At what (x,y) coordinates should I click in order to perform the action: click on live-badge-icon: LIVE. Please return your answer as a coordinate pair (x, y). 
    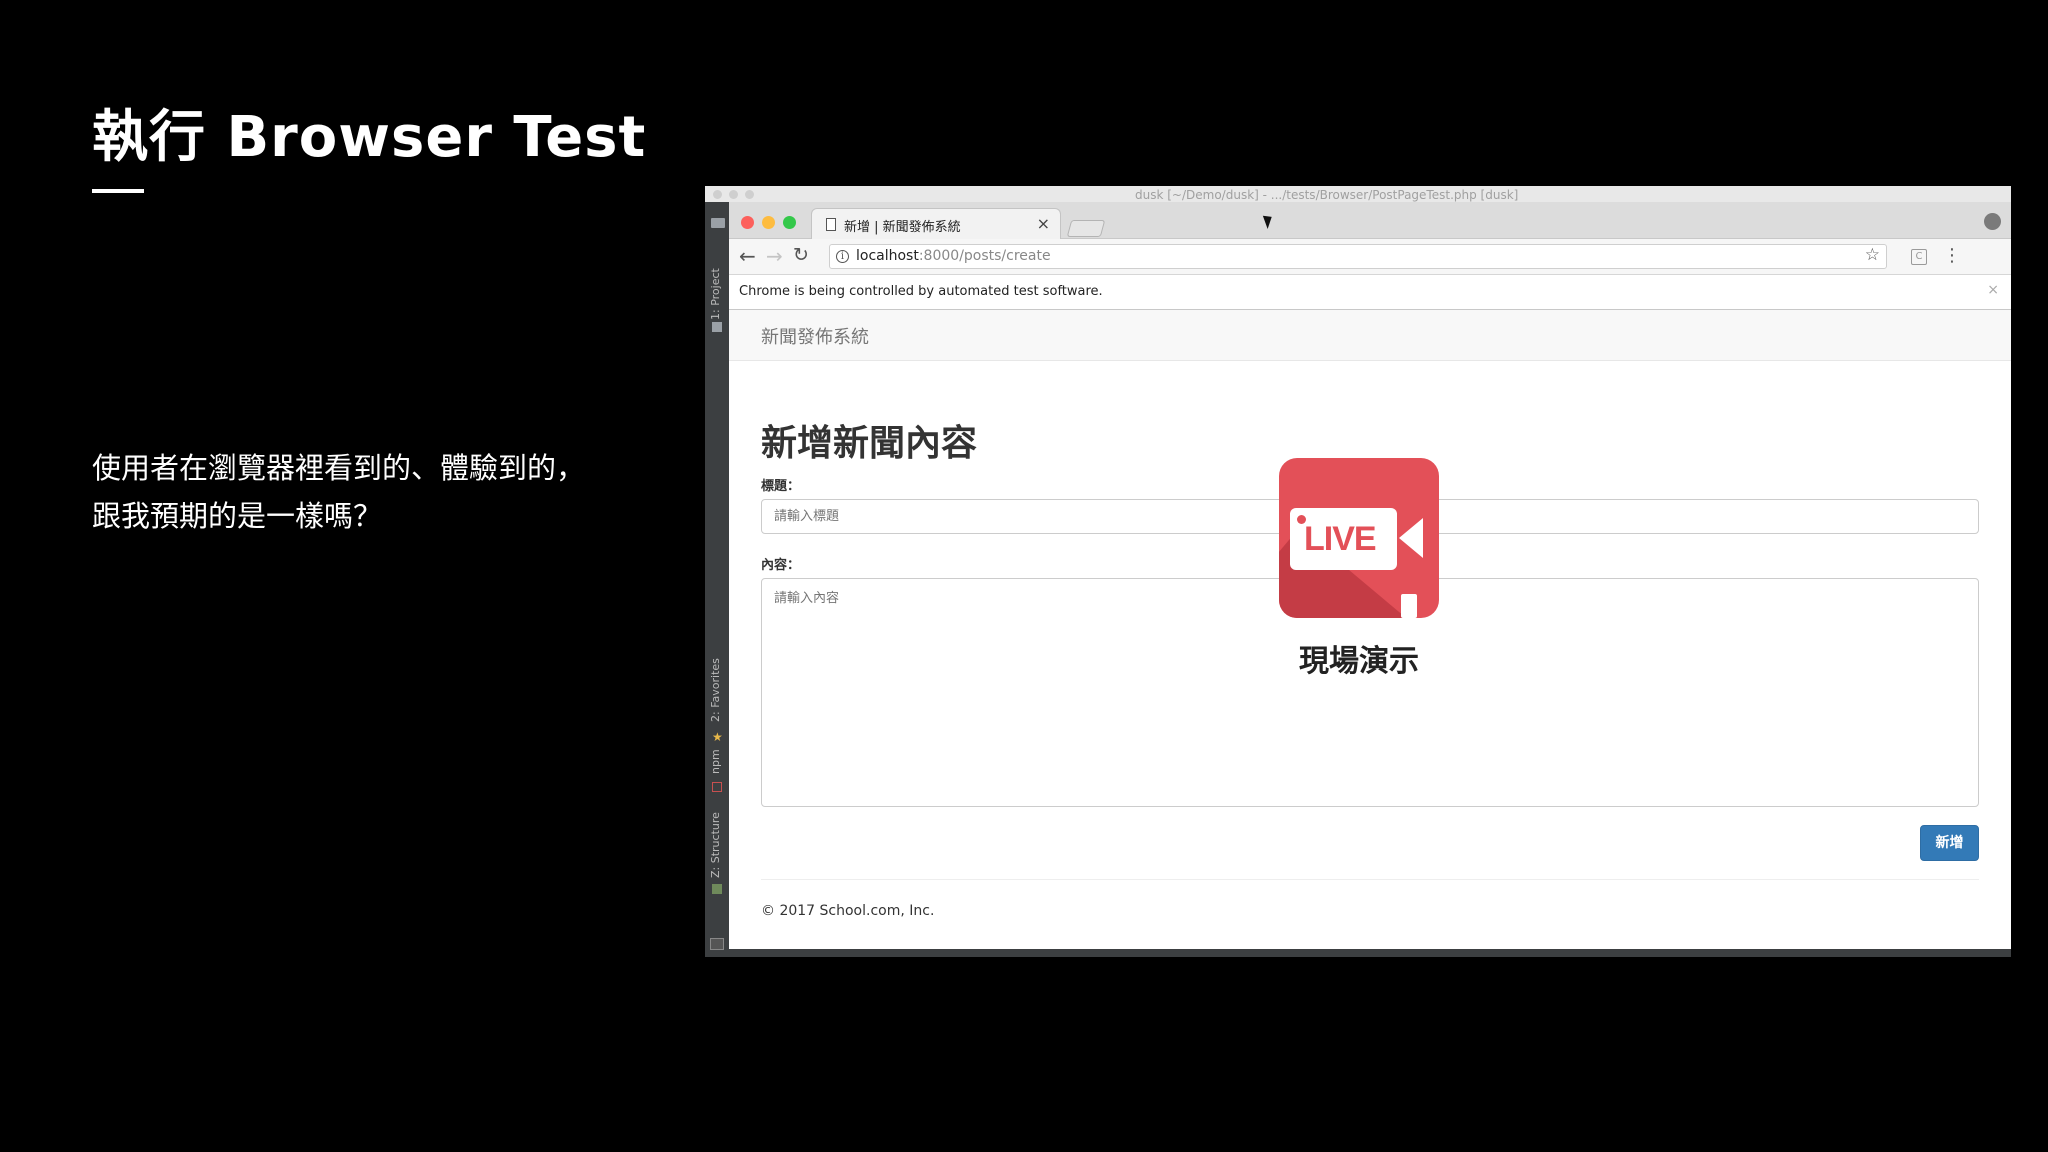
    Looking at the image, I should click on (1359, 538).